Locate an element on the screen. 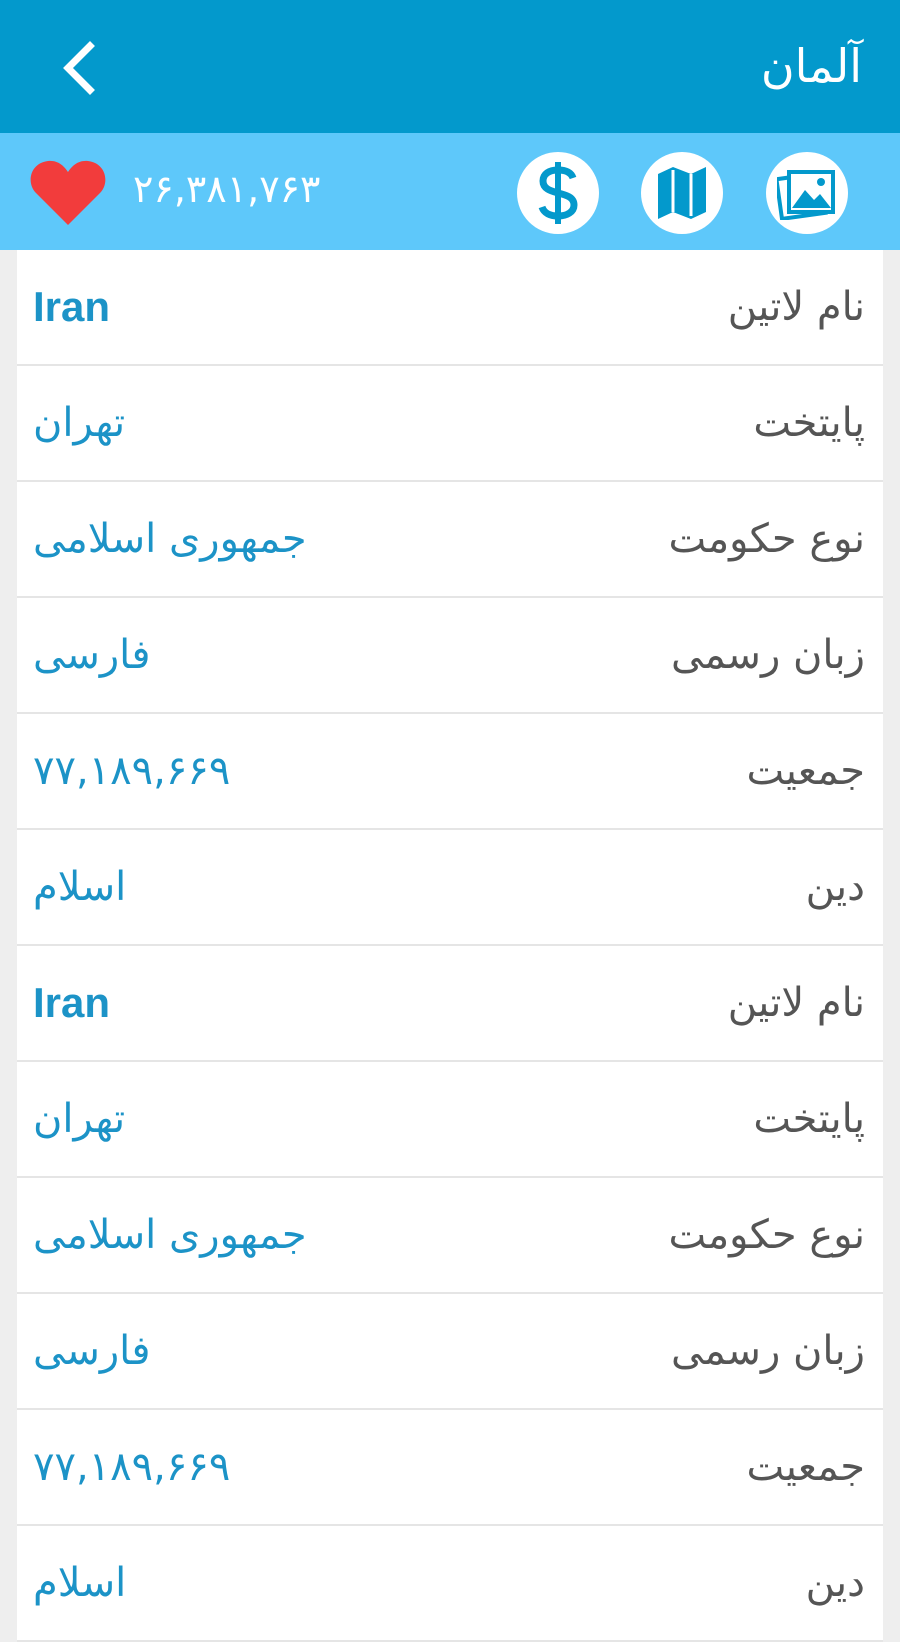 The image size is (900, 1642). like-button is located at coordinates (68, 192).